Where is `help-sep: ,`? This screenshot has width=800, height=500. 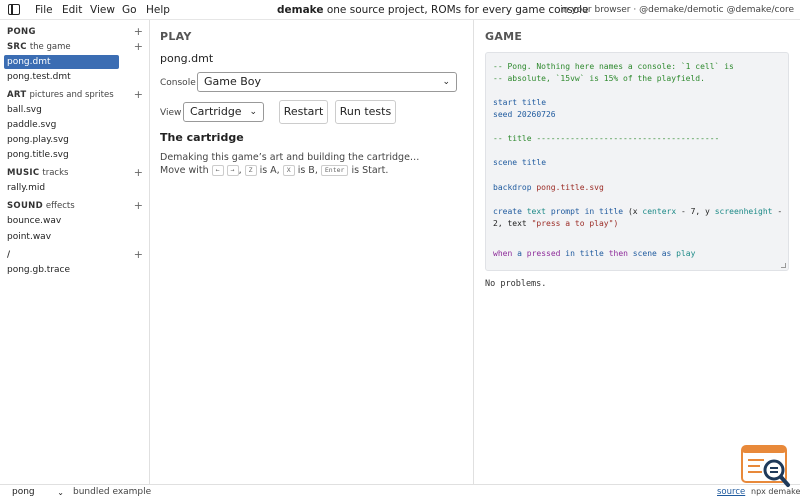 help-sep: , is located at coordinates (240, 170).